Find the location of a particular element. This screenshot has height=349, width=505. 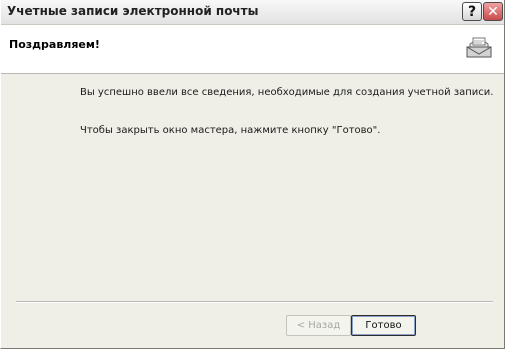

title-bar: Учетные записи электронной почты ? ✕ is located at coordinates (252, 12).